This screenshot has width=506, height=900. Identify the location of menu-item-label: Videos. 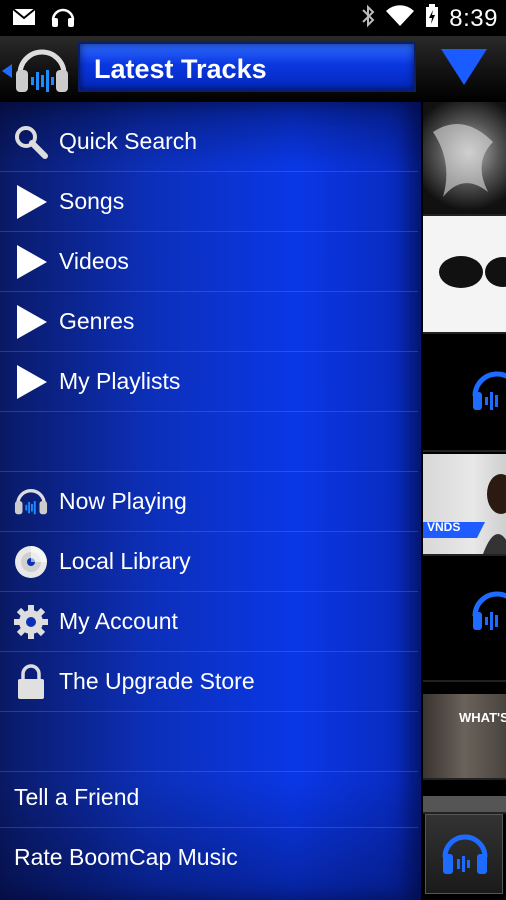
(94, 261).